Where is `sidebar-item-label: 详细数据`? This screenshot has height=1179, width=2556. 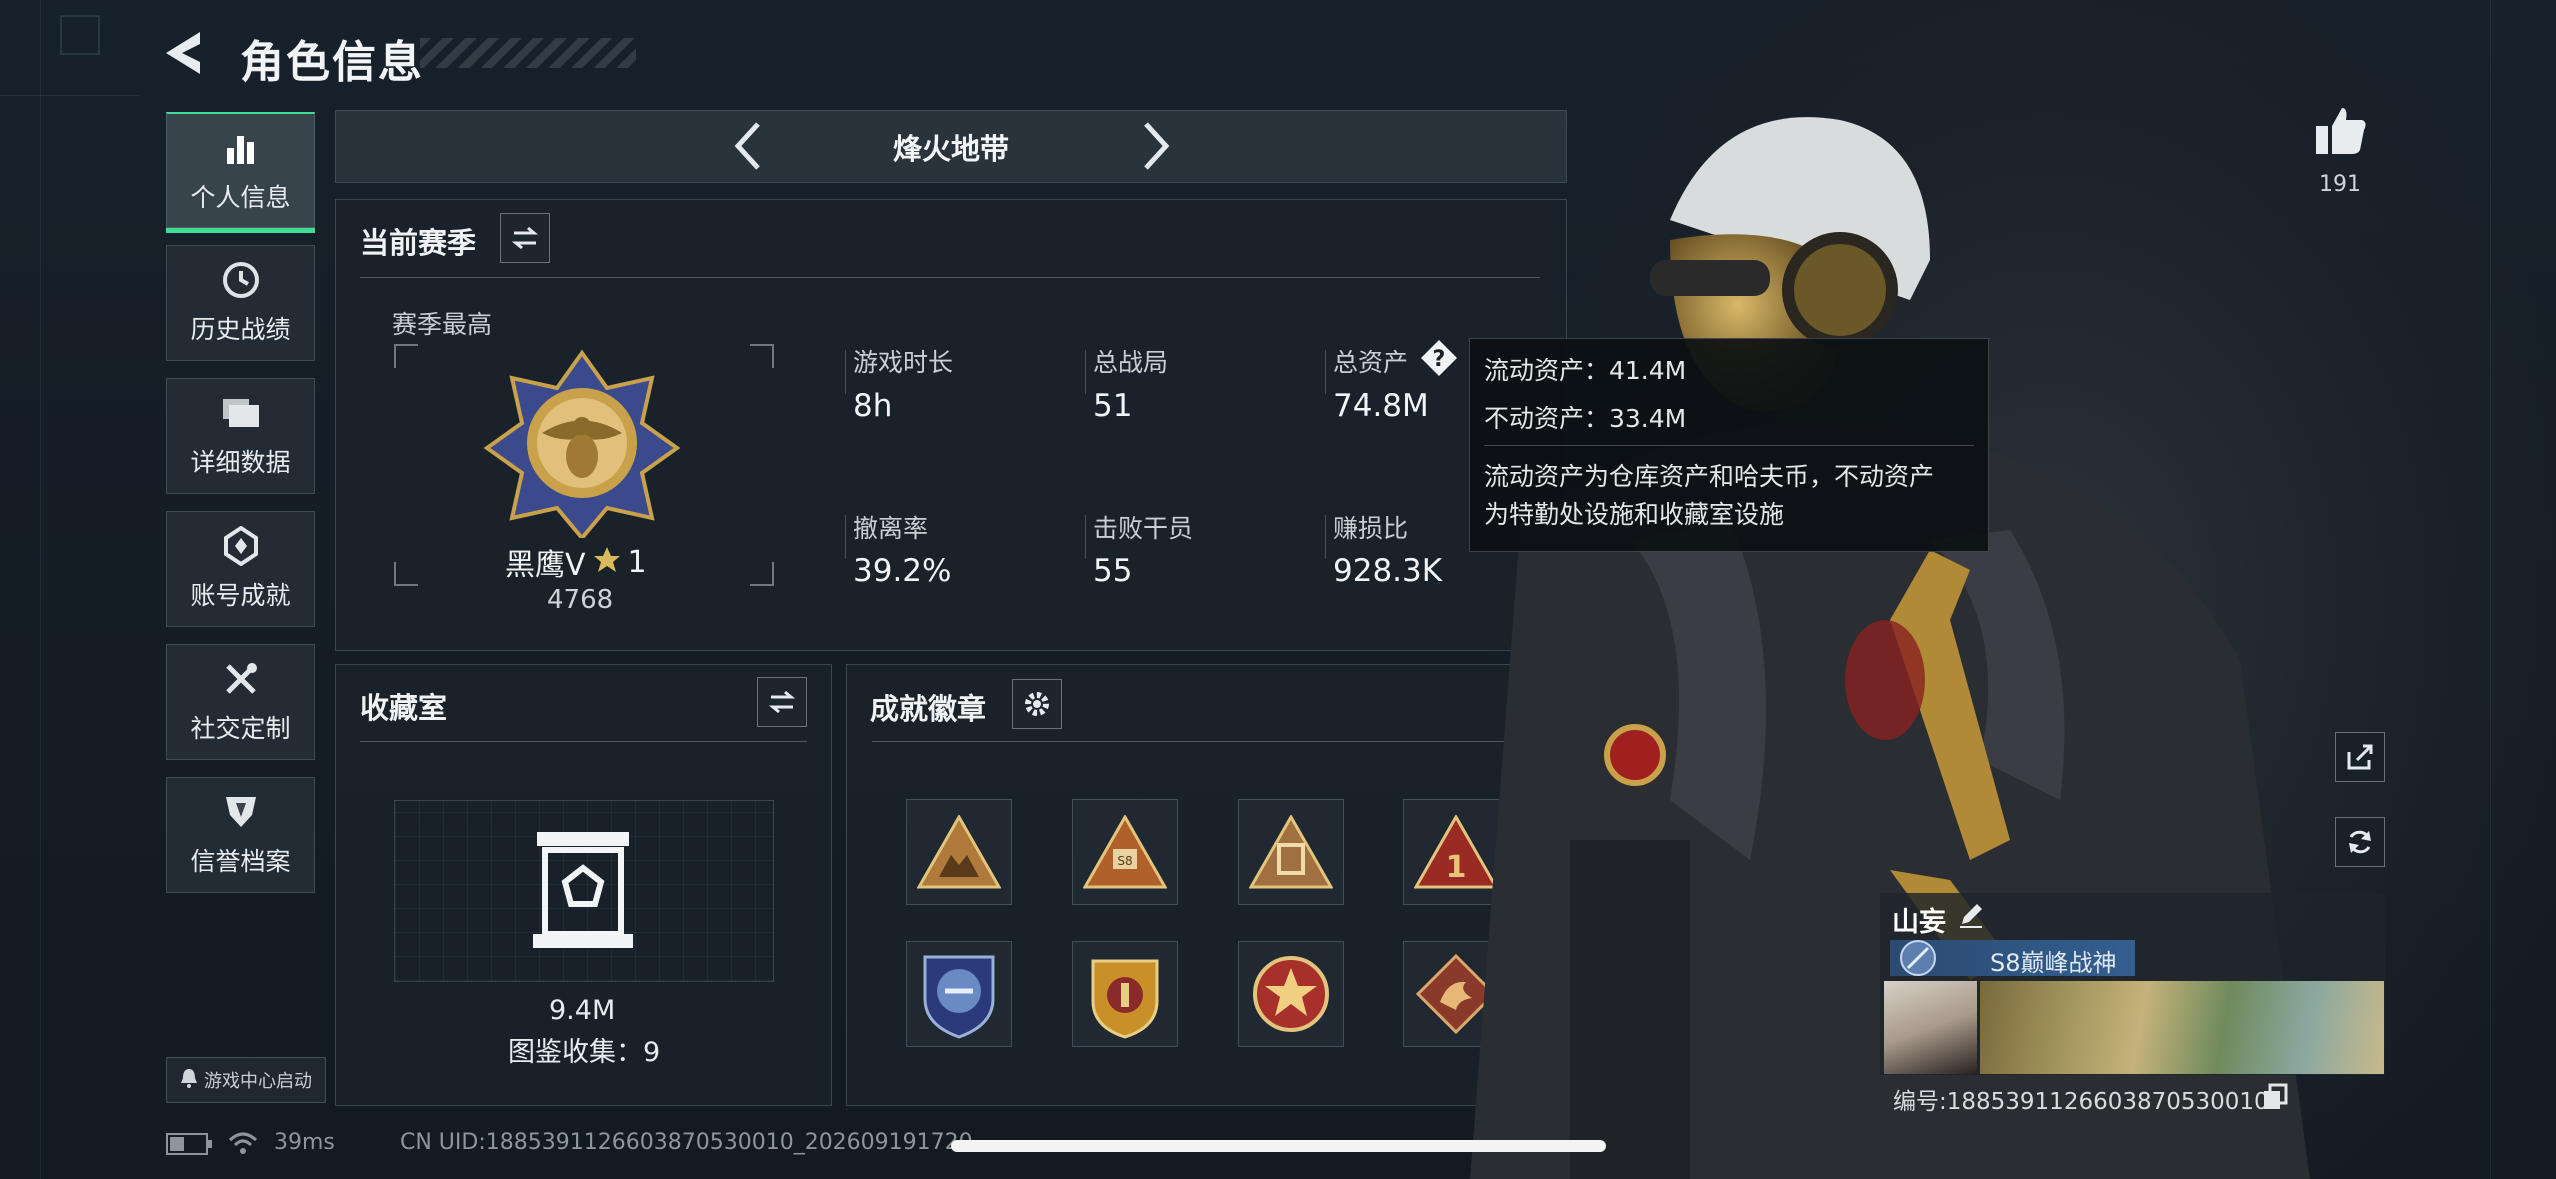
sidebar-item-label: 详细数据 is located at coordinates (240, 462).